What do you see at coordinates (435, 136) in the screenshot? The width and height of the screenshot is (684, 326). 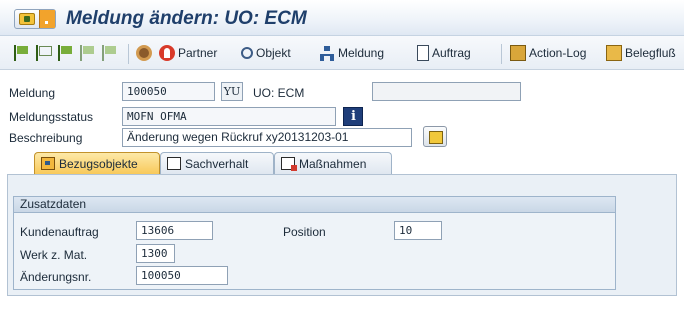 I see `edit-text-button` at bounding box center [435, 136].